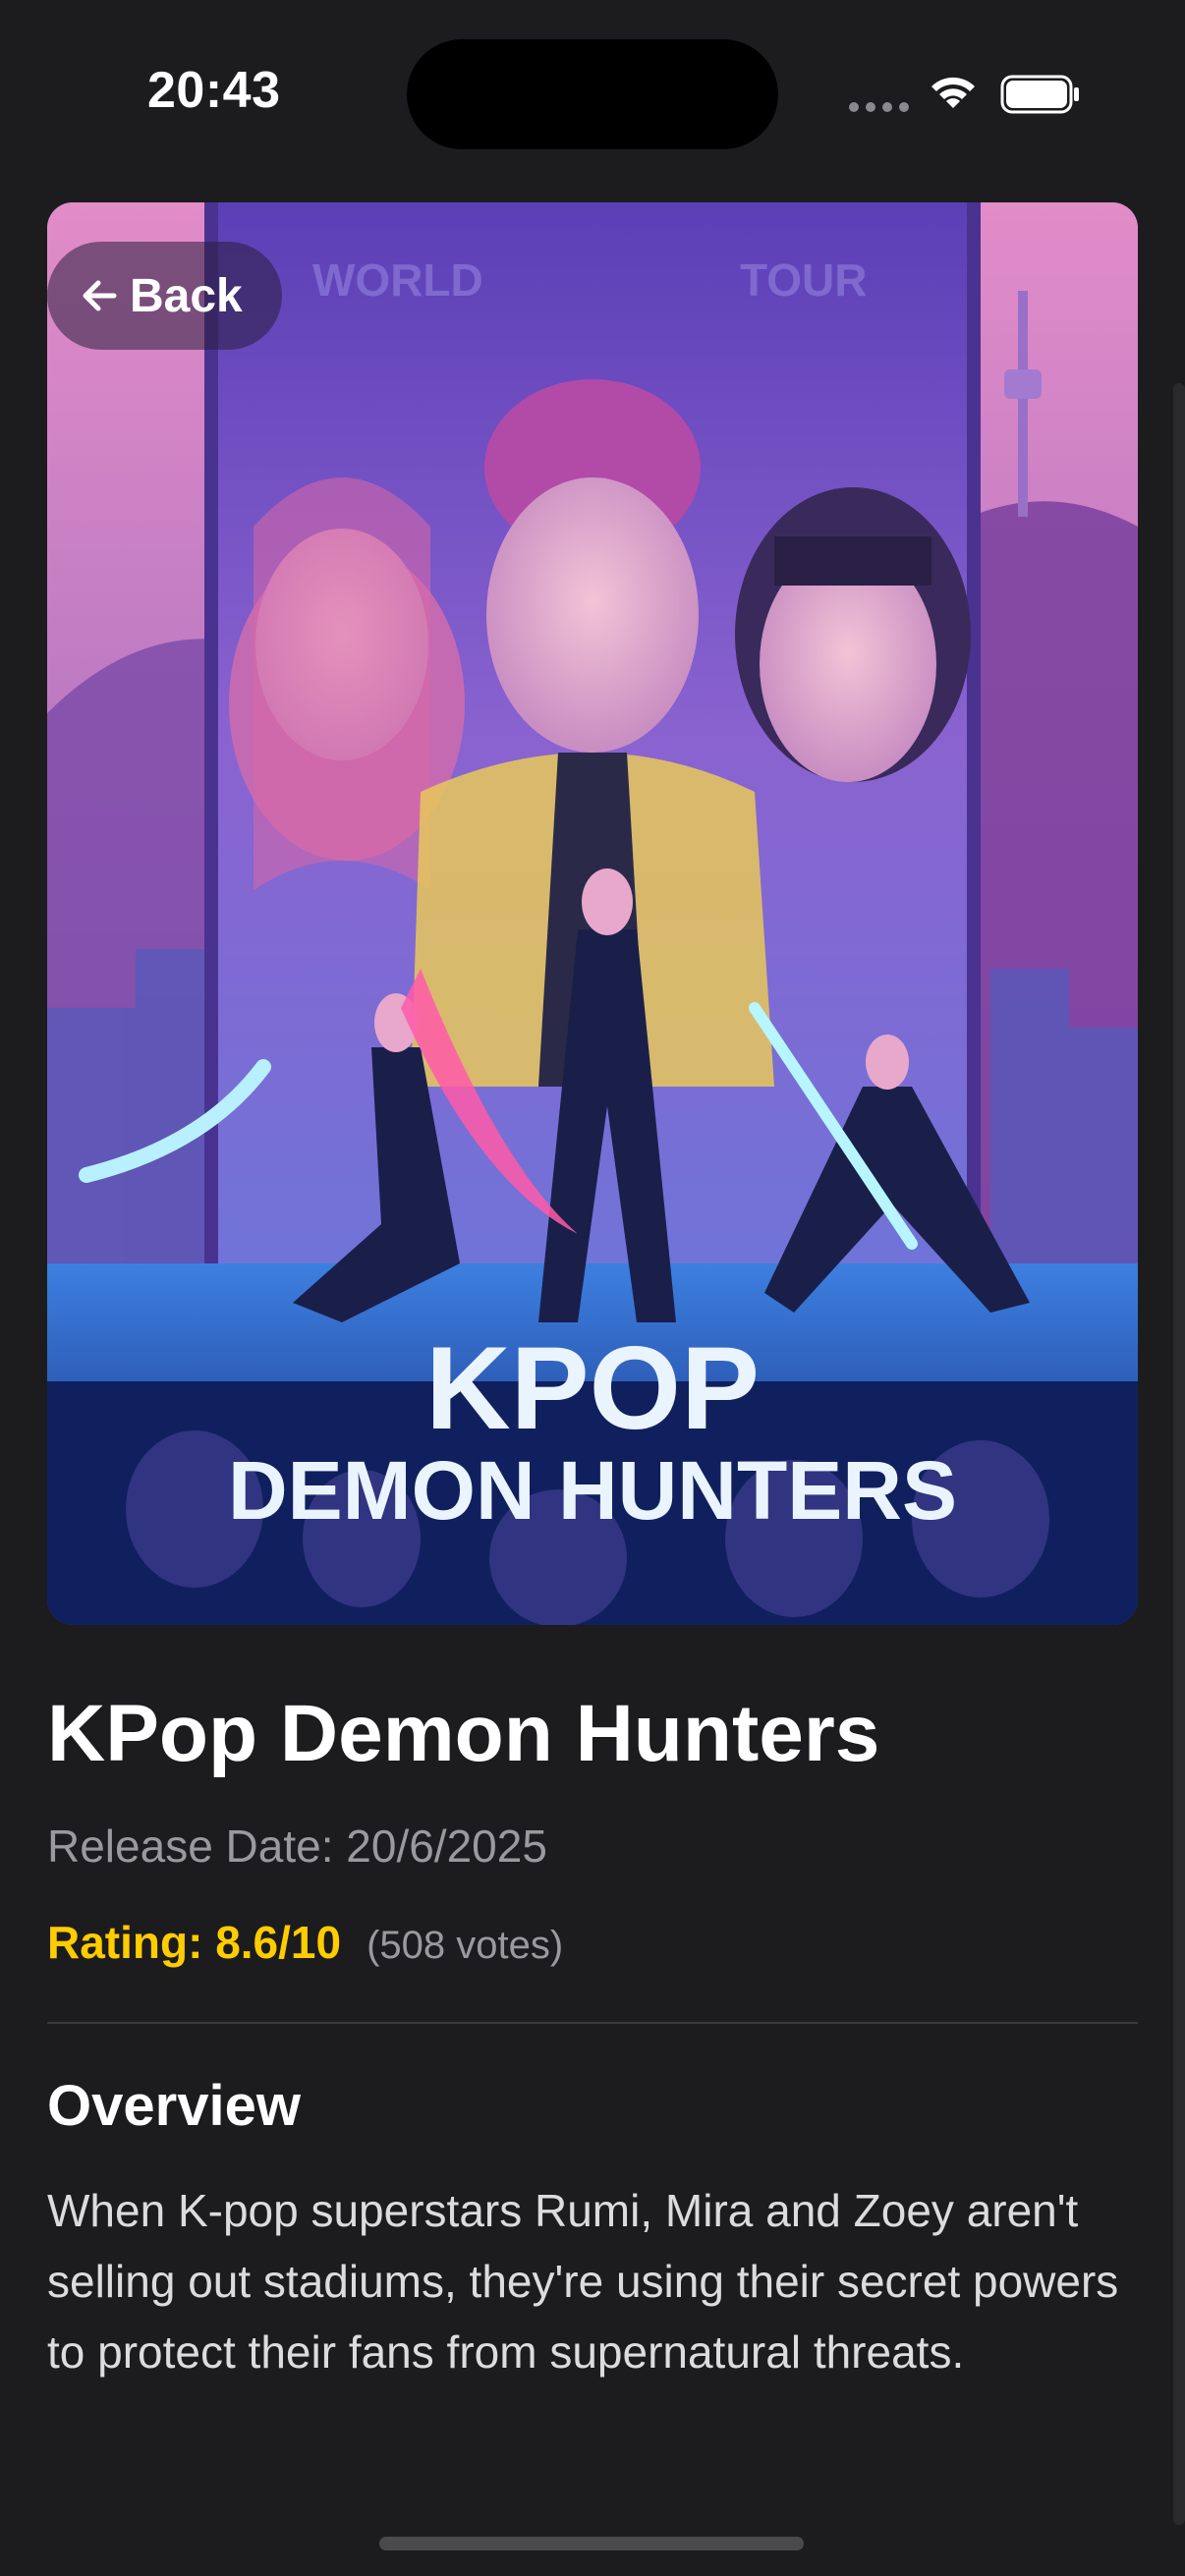 The height and width of the screenshot is (2576, 1185). Describe the element at coordinates (186, 295) in the screenshot. I see `back-button-label: Back` at that location.